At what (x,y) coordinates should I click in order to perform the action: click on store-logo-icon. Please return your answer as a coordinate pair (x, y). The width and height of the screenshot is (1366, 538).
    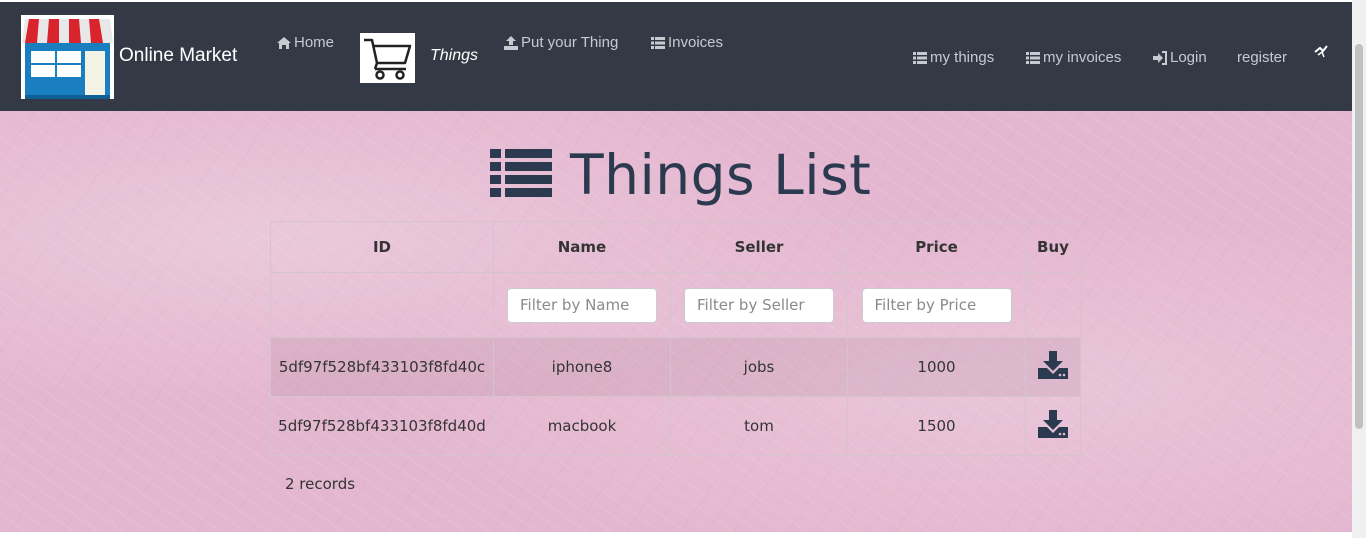
    Looking at the image, I should click on (67, 57).